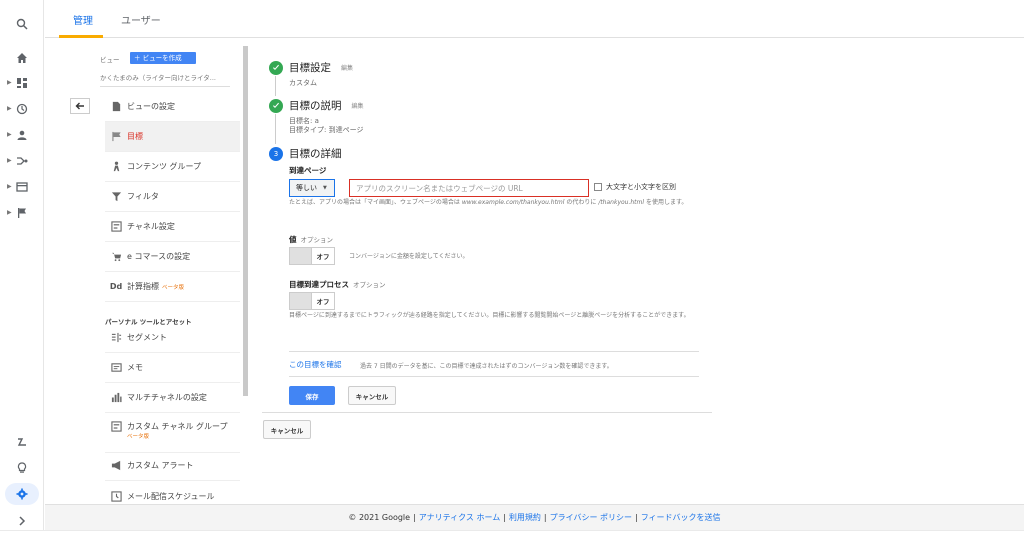  I want to click on dd-icon: Dd, so click(116, 286).